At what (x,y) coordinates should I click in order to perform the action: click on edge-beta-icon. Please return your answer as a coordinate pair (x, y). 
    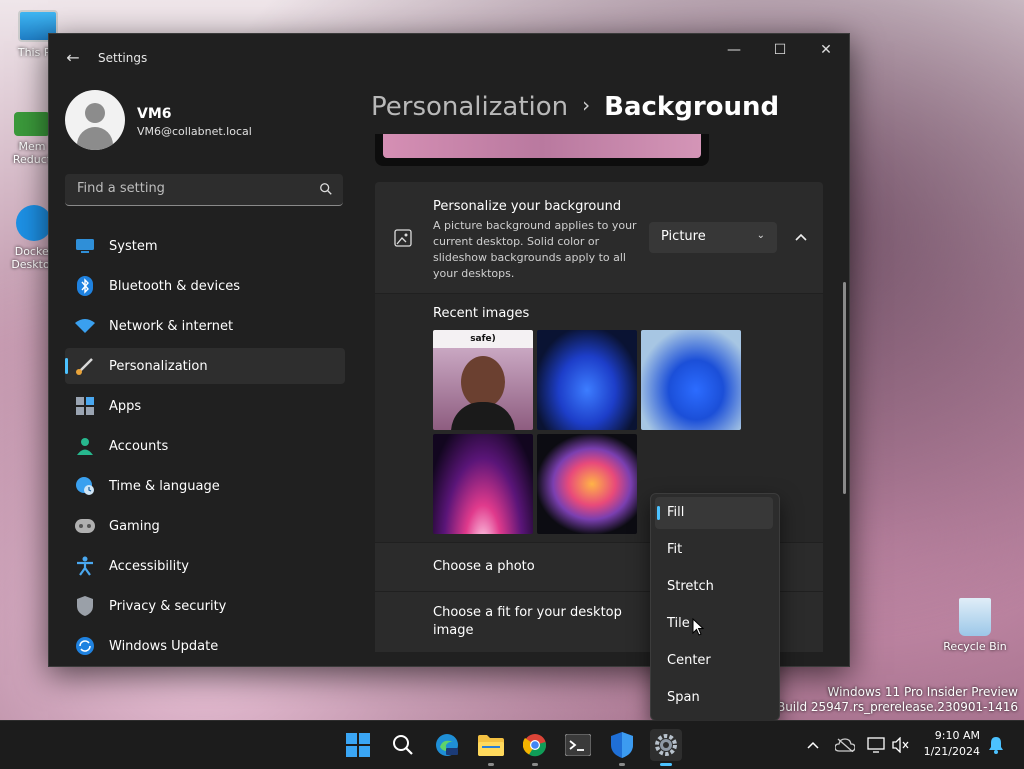
    Looking at the image, I should click on (447, 745).